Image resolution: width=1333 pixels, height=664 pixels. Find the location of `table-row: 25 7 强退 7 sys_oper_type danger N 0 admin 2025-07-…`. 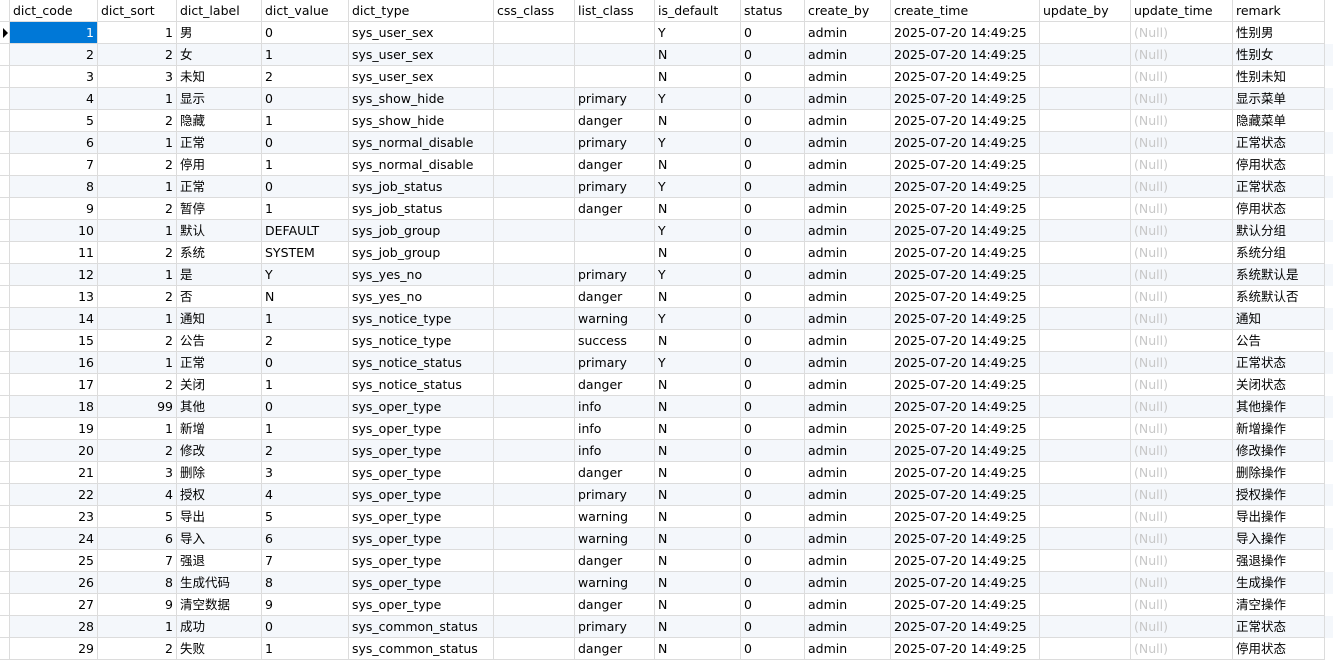

table-row: 25 7 强退 7 sys_oper_type danger N 0 admin 2025-07-… is located at coordinates (666, 561).